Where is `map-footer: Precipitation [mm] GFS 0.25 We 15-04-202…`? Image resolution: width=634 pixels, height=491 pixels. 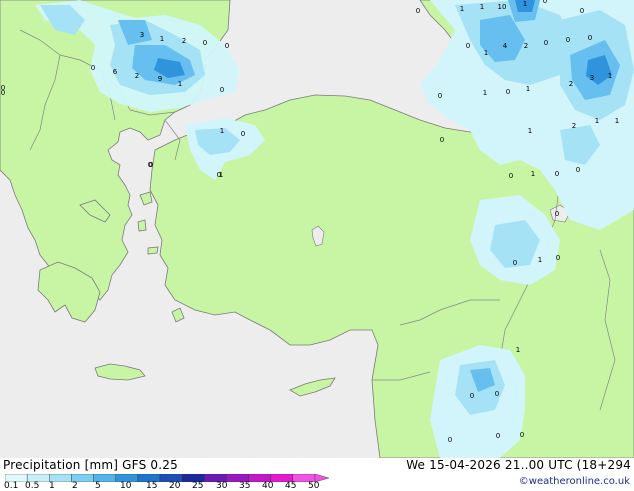 map-footer: Precipitation [mm] GFS 0.25 We 15-04-202… is located at coordinates (317, 474).